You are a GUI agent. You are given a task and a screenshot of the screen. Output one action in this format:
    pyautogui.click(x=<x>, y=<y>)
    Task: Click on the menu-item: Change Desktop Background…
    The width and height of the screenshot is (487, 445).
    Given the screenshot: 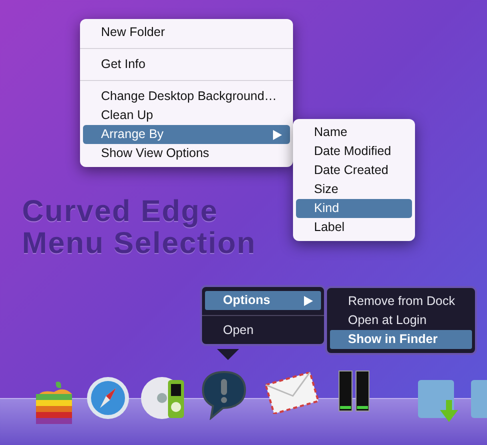 What is the action you would take?
    pyautogui.click(x=186, y=96)
    